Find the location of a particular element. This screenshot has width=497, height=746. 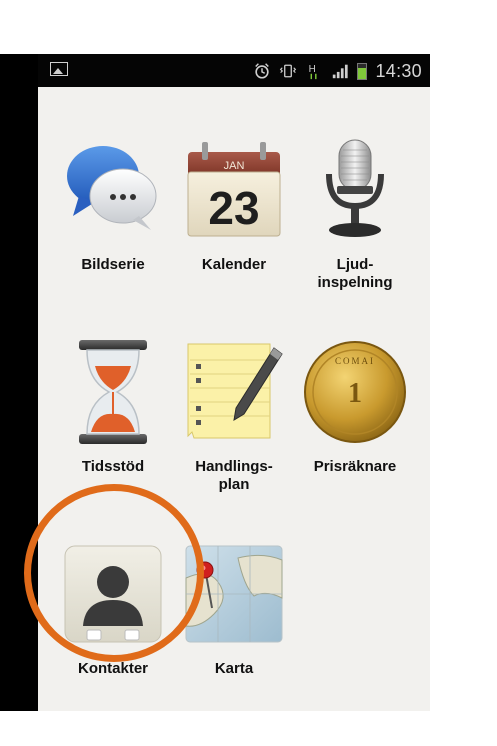

hourglass-icon is located at coordinates (113, 392).